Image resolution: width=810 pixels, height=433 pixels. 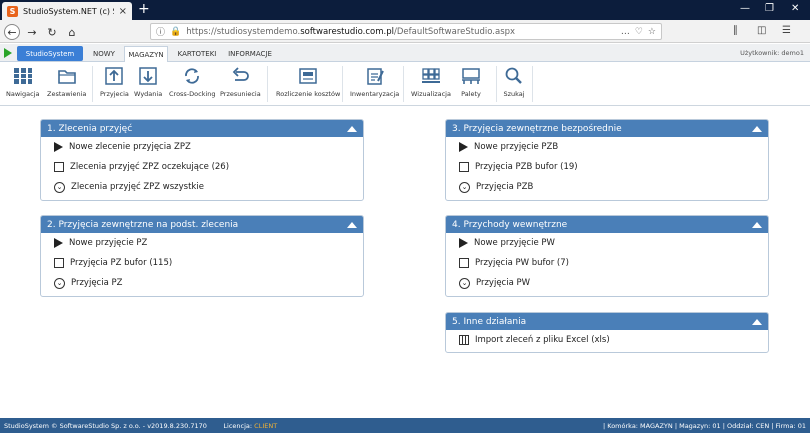 What do you see at coordinates (431, 76) in the screenshot?
I see `warehouse-icon` at bounding box center [431, 76].